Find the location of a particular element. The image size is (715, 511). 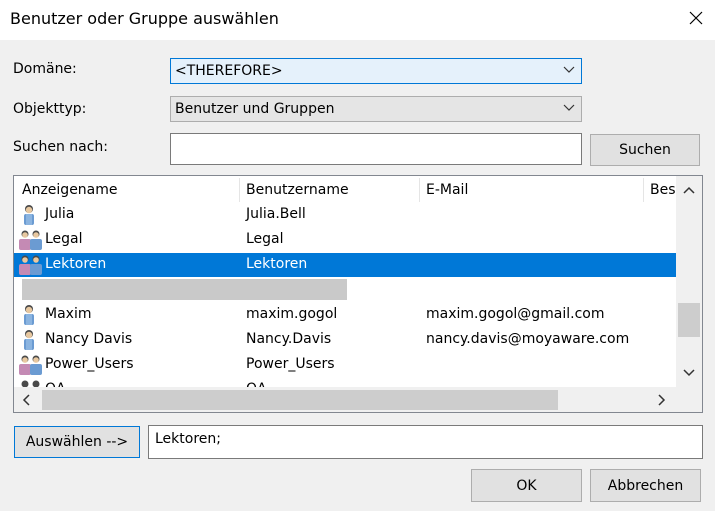

display-name: Nancy Davis is located at coordinates (89, 339).